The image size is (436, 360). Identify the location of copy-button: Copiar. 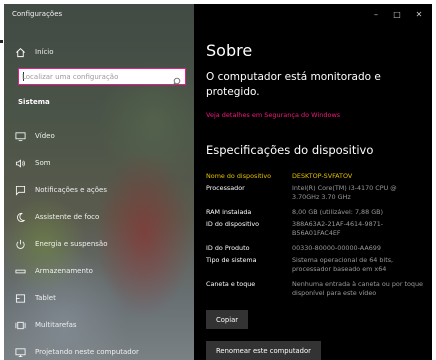
(227, 319).